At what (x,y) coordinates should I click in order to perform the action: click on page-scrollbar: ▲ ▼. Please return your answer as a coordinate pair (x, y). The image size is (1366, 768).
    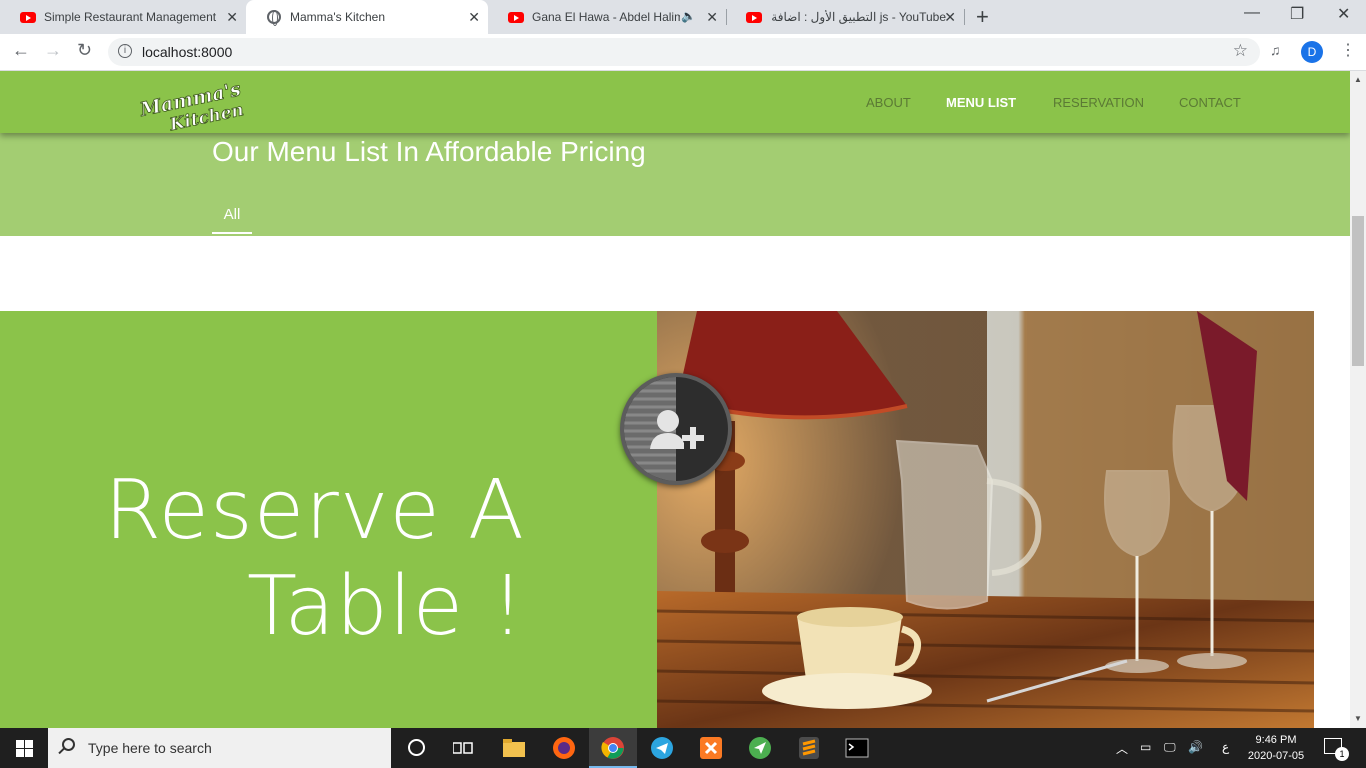
    Looking at the image, I should click on (1358, 399).